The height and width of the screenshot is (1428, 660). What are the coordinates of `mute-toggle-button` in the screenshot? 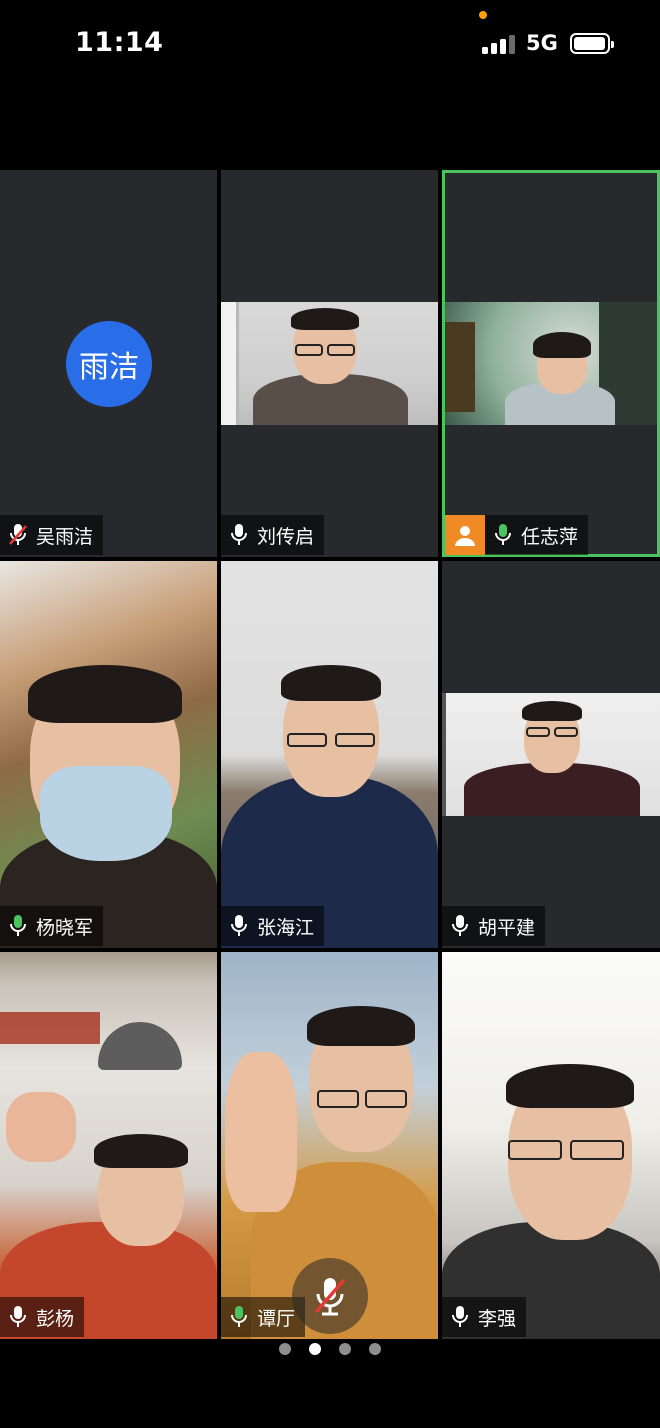 It's located at (330, 1296).